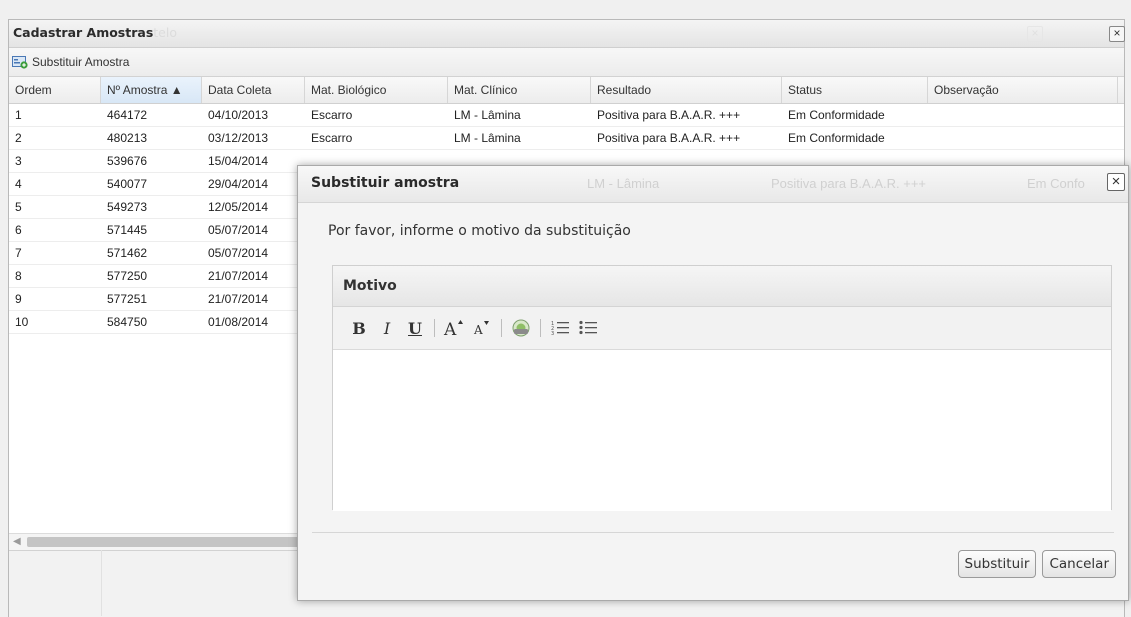 The image size is (1131, 617). I want to click on bold-button: B, so click(359, 328).